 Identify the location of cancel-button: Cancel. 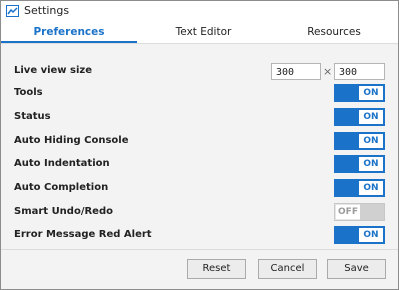
(287, 269).